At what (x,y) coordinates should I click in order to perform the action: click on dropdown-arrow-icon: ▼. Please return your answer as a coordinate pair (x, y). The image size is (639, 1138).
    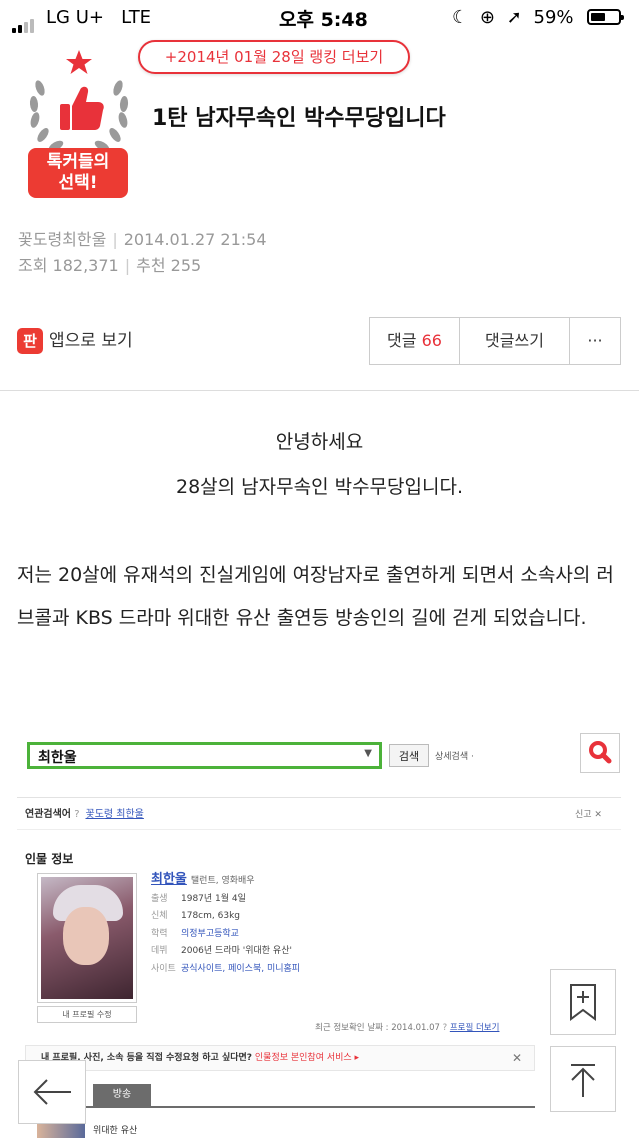
    Looking at the image, I should click on (368, 753).